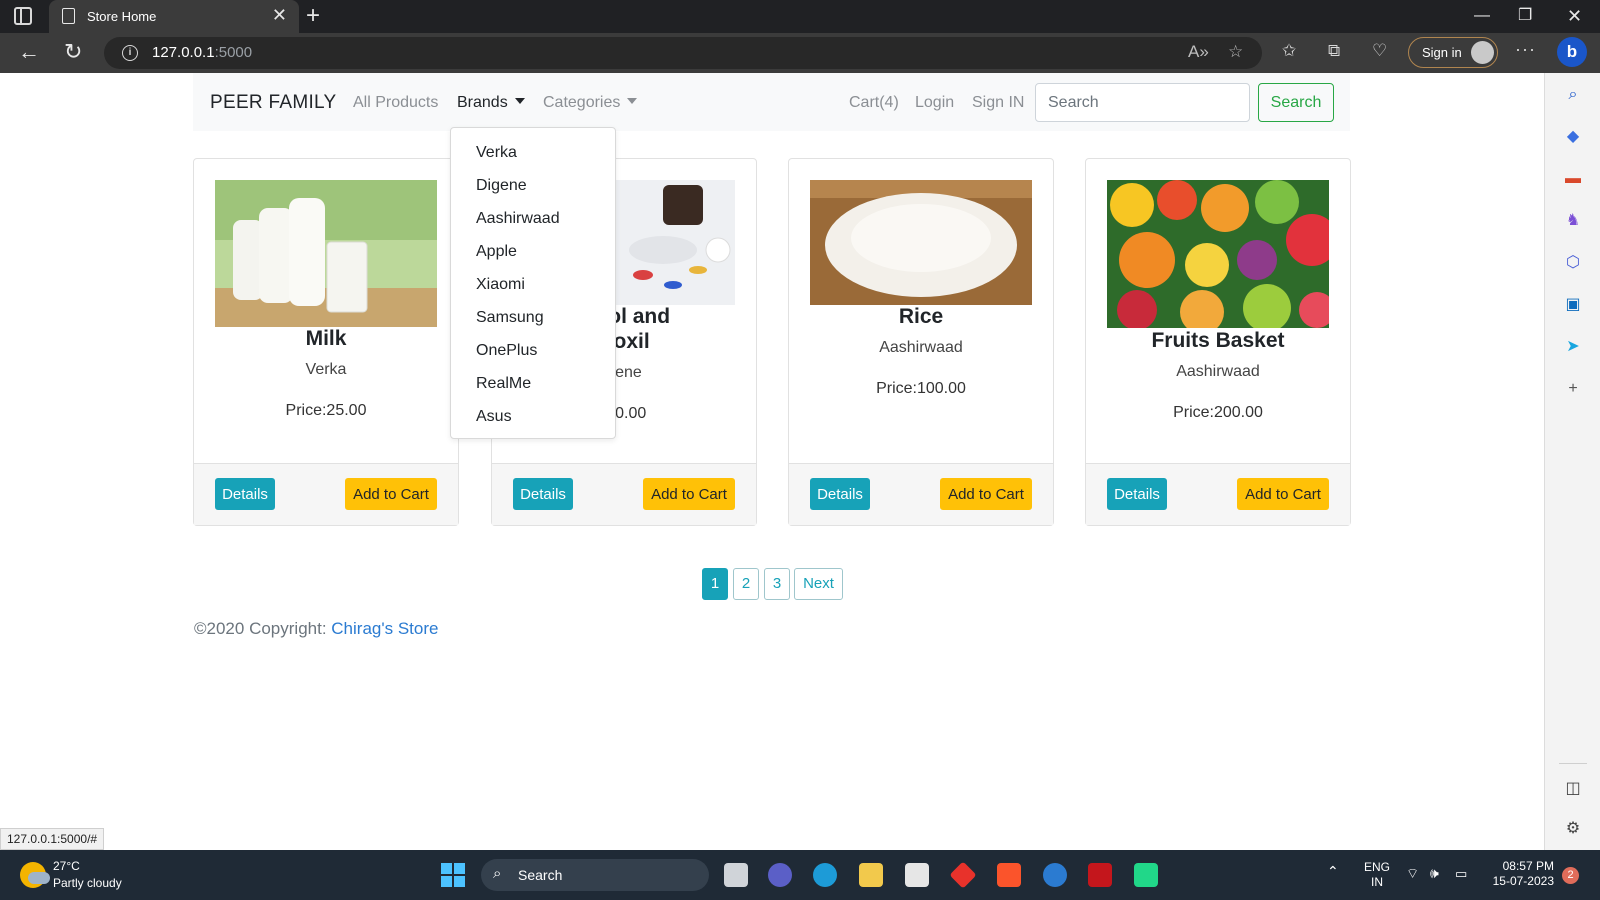 Image resolution: width=1600 pixels, height=900 pixels. What do you see at coordinates (395, 103) in the screenshot?
I see `nav-all-products: All Products` at bounding box center [395, 103].